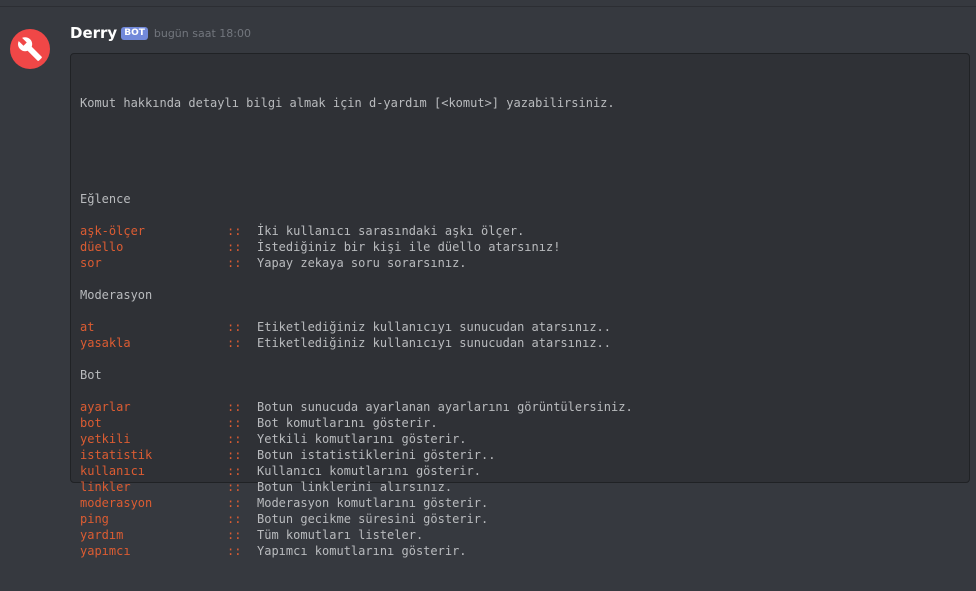 This screenshot has width=976, height=591. I want to click on command-name: istatistik, so click(116, 455).